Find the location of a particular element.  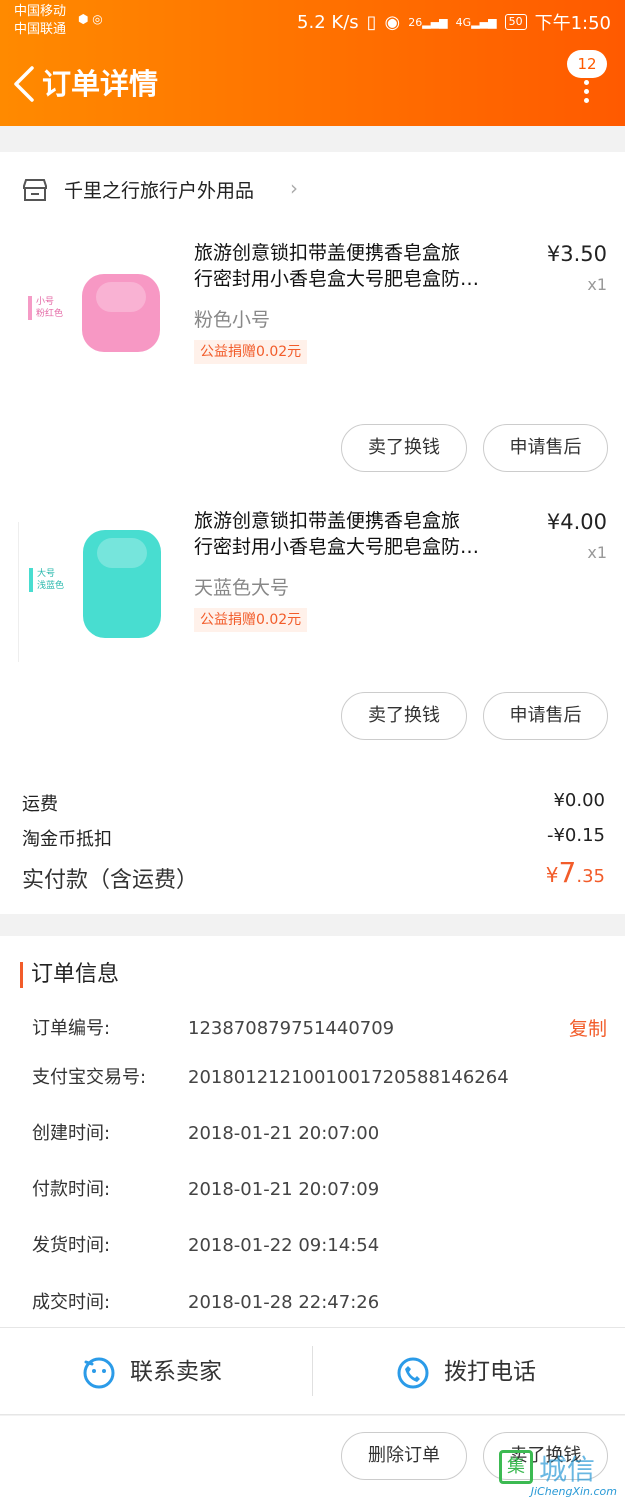

product-thumbnail: 大号 浅蓝色 is located at coordinates (98, 592).